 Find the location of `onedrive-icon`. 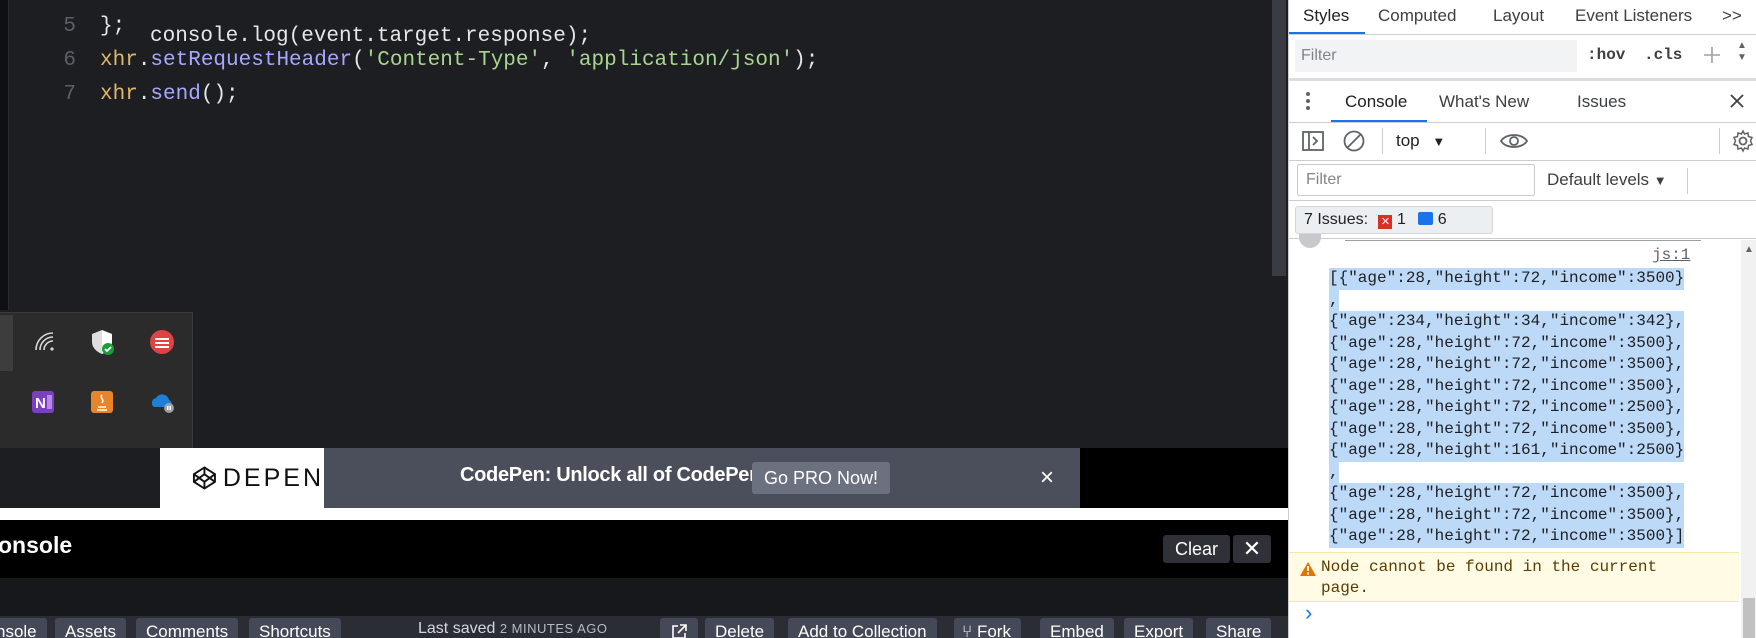

onedrive-icon is located at coordinates (162, 402).